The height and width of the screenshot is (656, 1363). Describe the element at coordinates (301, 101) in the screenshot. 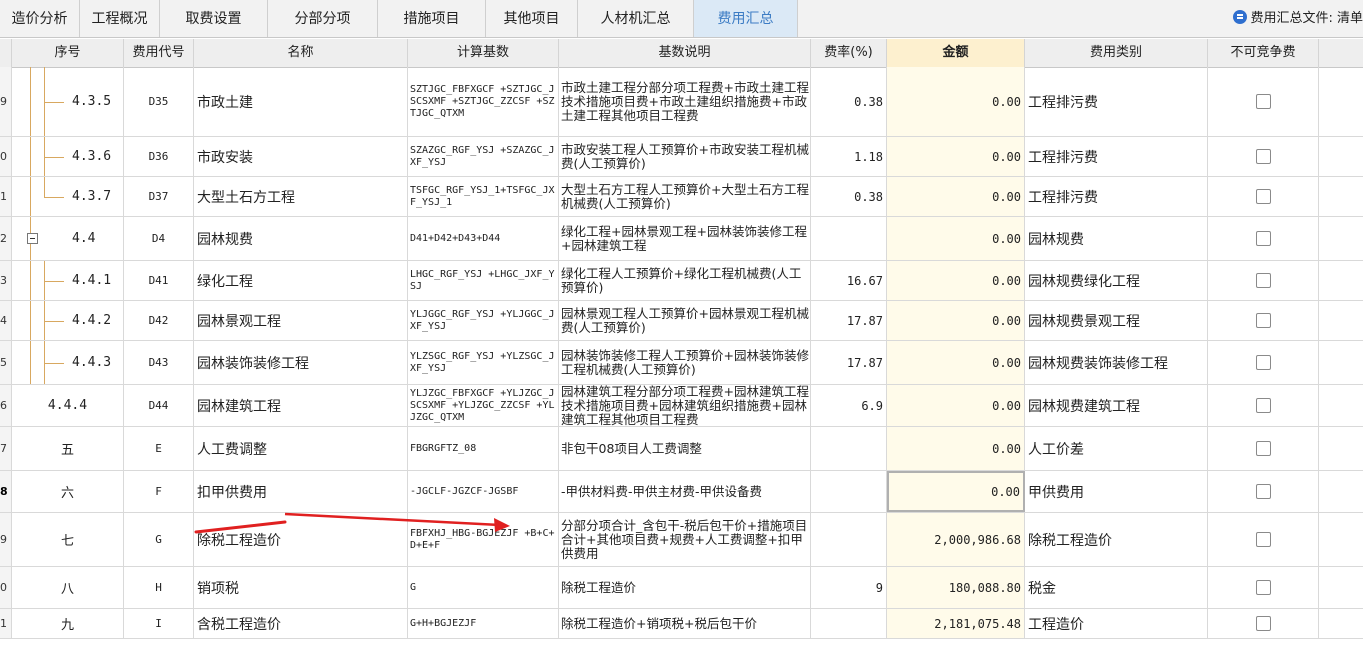

I see `cell-name: 市政土建` at that location.